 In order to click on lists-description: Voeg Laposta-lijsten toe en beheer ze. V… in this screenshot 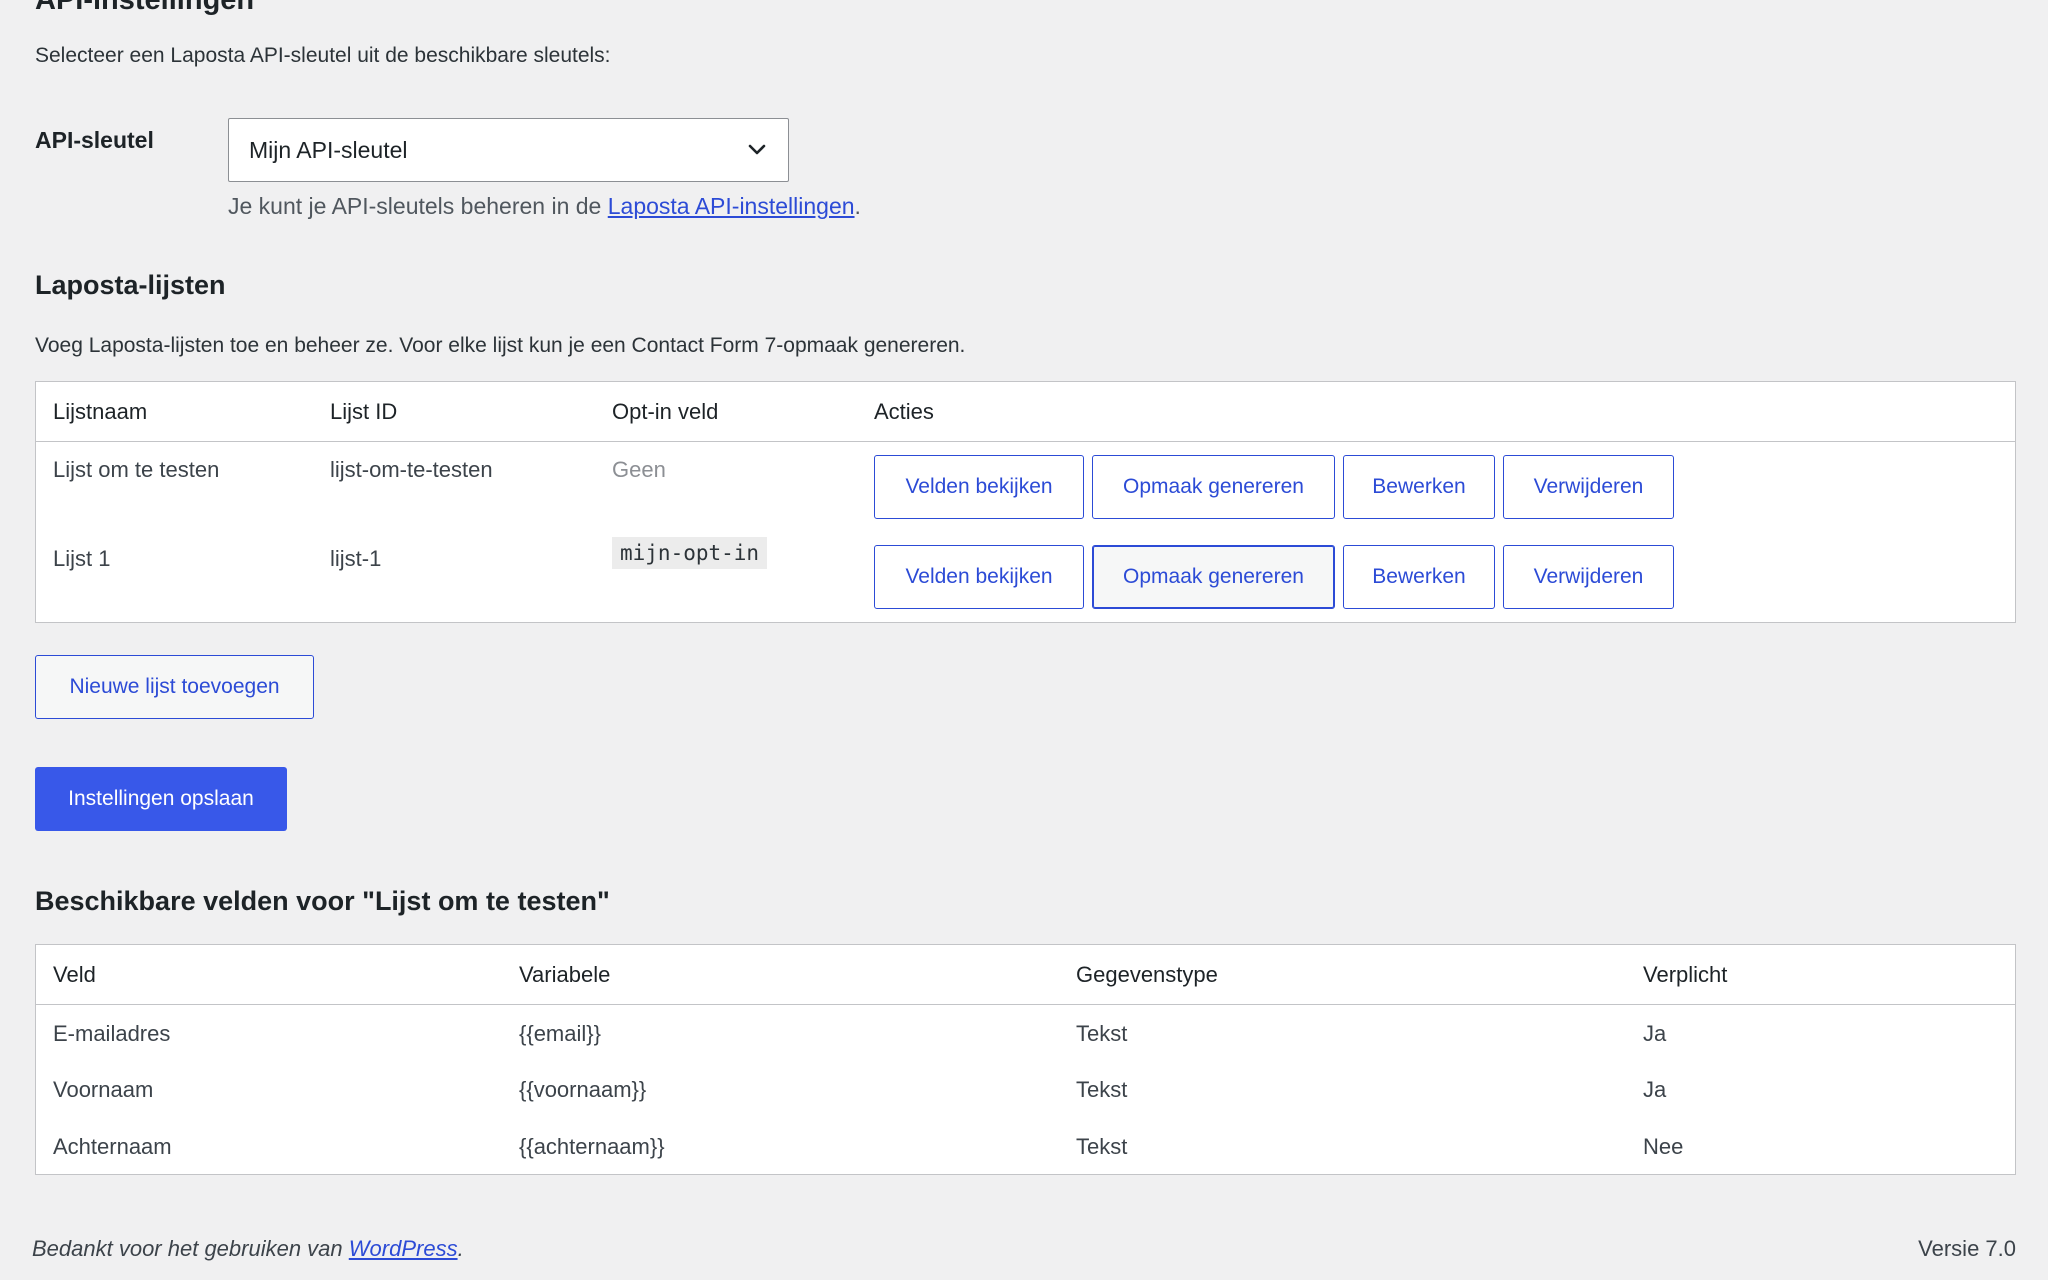, I will do `click(500, 345)`.